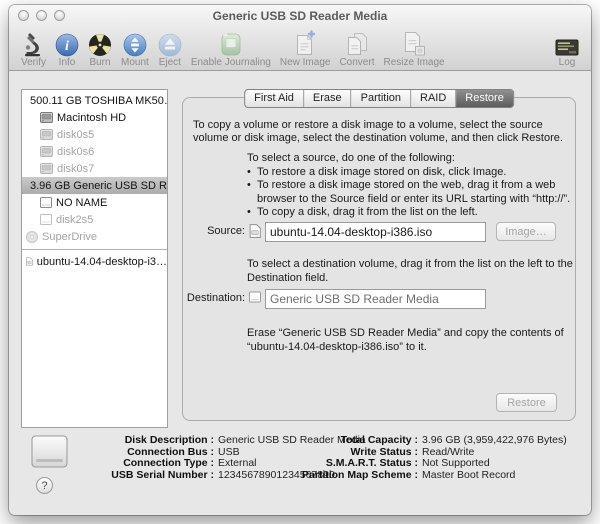 This screenshot has height=524, width=600. I want to click on sidebar-item-no-name: NO NAME, so click(94, 202).